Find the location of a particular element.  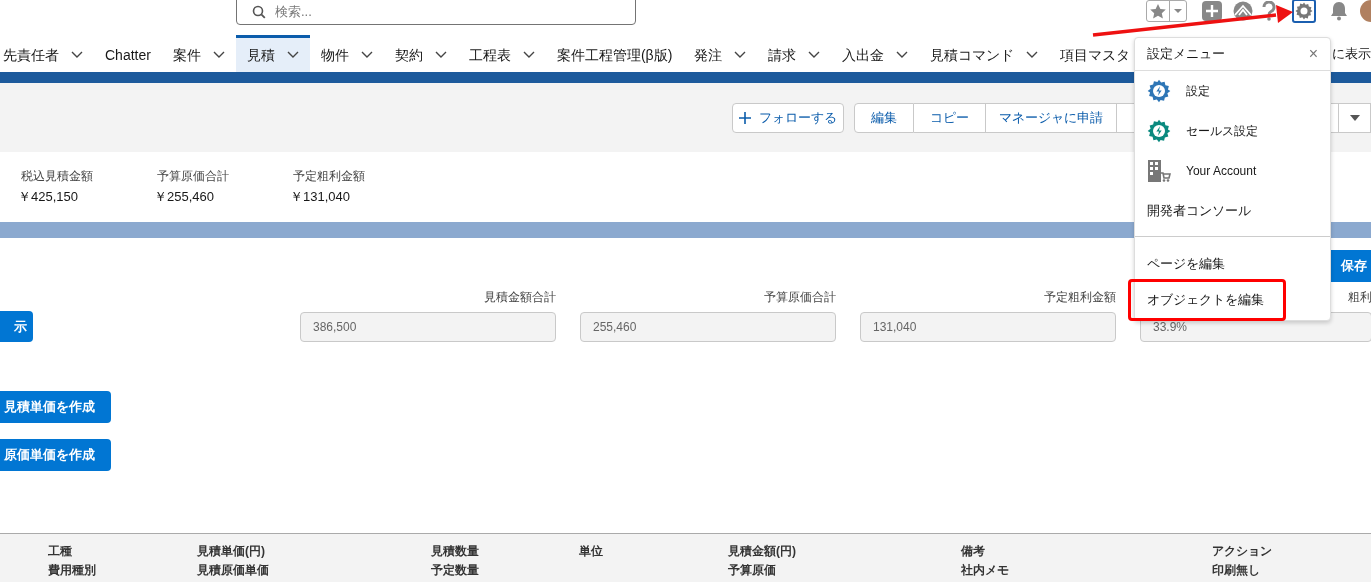

highlight-value: ￥425,150 is located at coordinates (48, 197).